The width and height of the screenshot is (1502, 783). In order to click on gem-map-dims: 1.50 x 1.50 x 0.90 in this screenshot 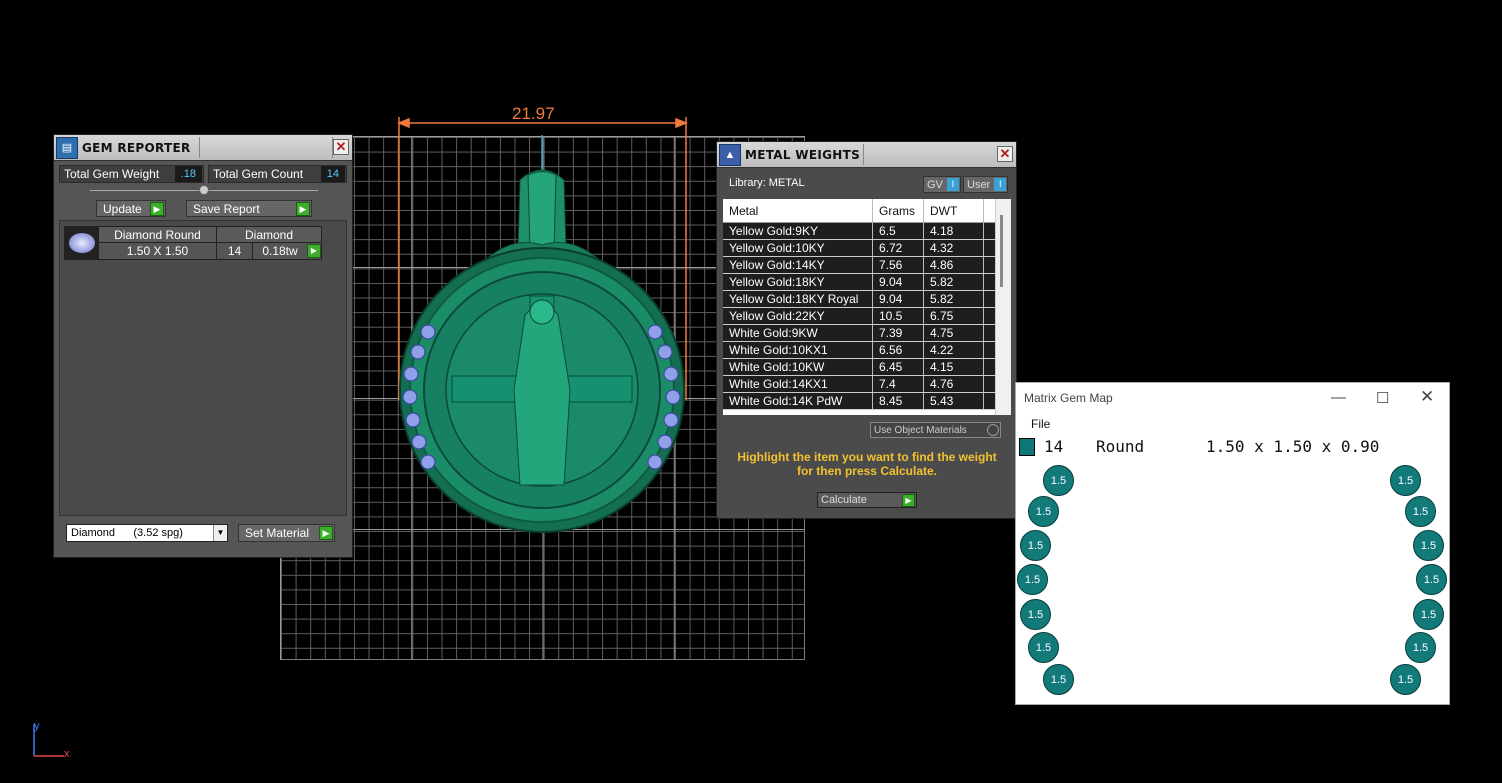, I will do `click(1293, 446)`.